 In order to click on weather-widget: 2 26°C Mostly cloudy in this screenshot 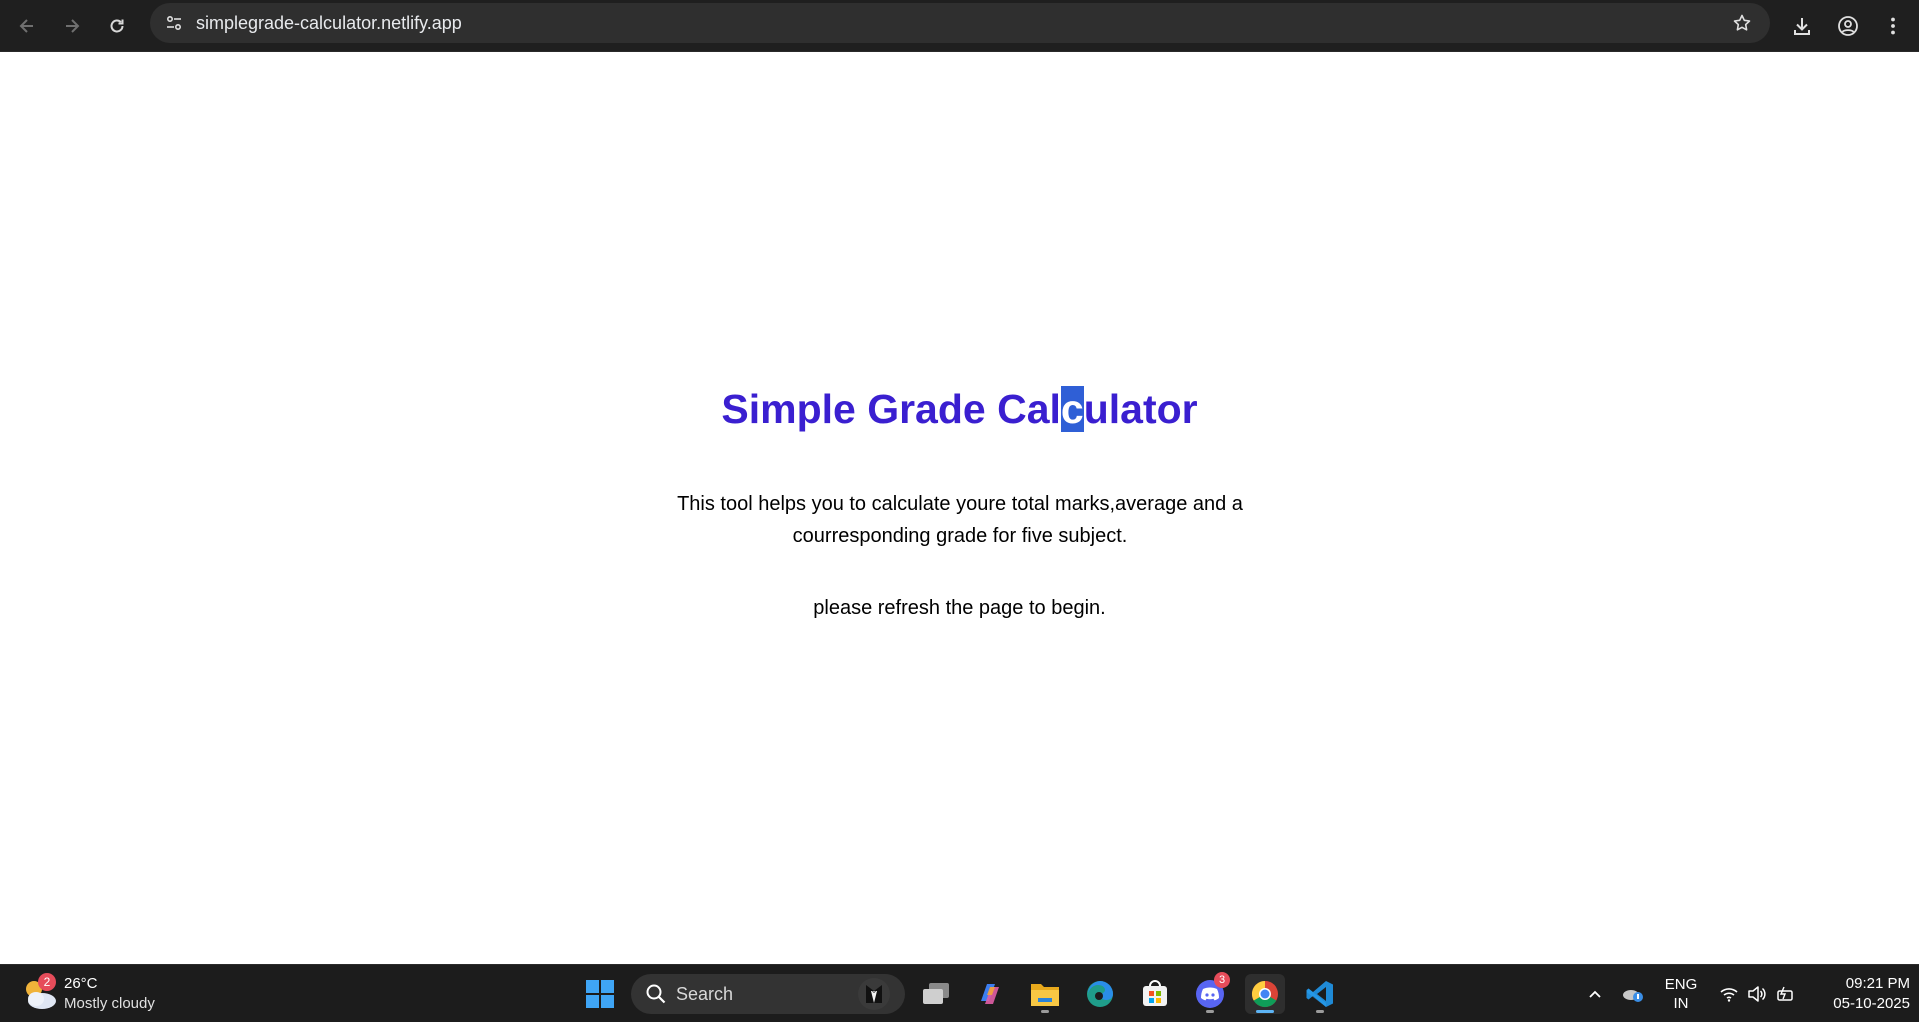, I will do `click(98, 994)`.